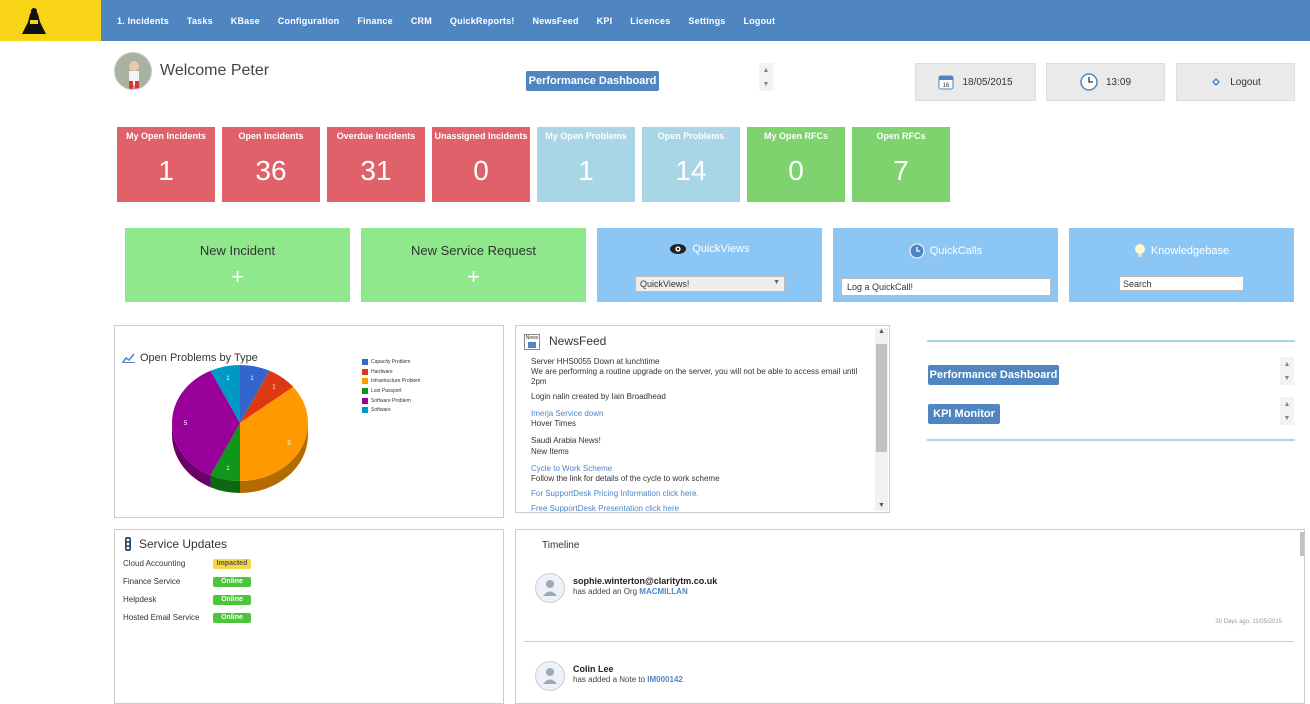  I want to click on performance-dashboard-link: Performance Dashboard, so click(993, 375).